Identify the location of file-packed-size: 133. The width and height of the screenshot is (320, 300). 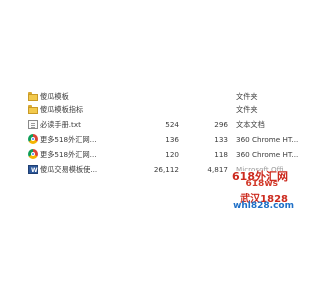
(221, 139).